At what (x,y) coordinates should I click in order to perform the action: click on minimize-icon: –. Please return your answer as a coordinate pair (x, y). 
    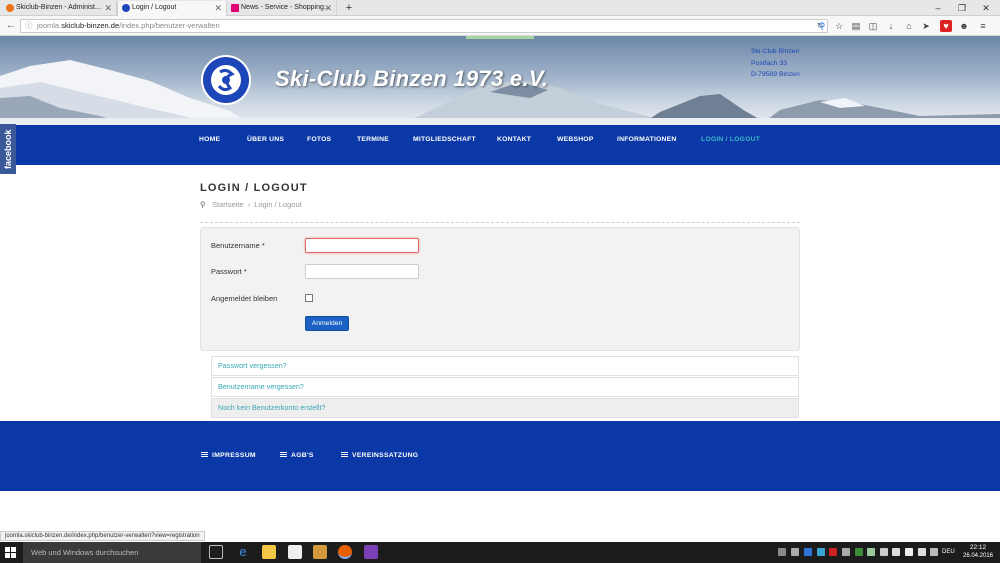
    Looking at the image, I should click on (938, 8).